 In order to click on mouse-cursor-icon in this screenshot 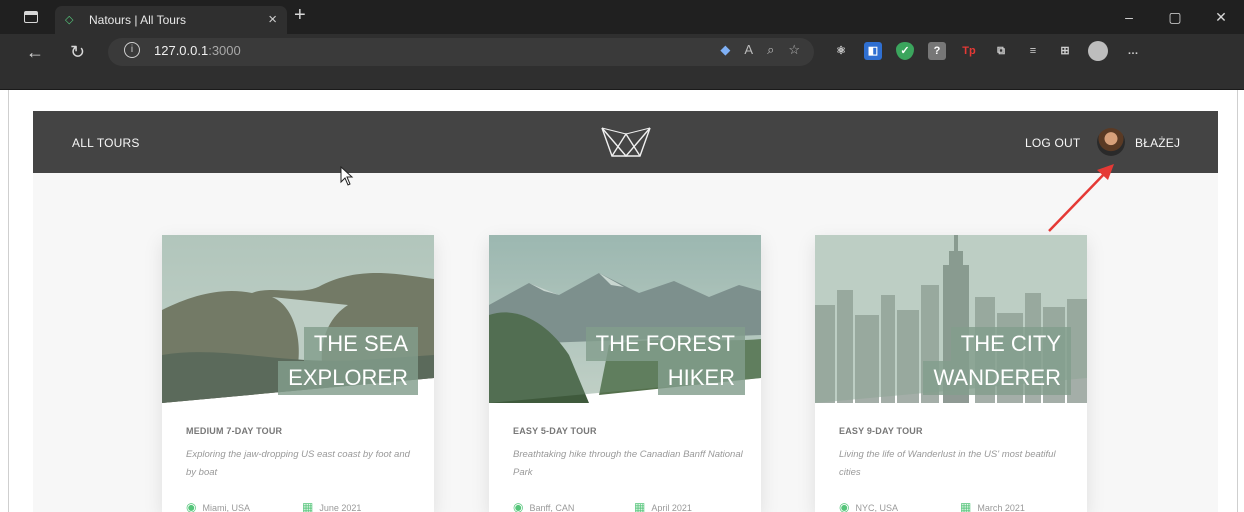, I will do `click(347, 176)`.